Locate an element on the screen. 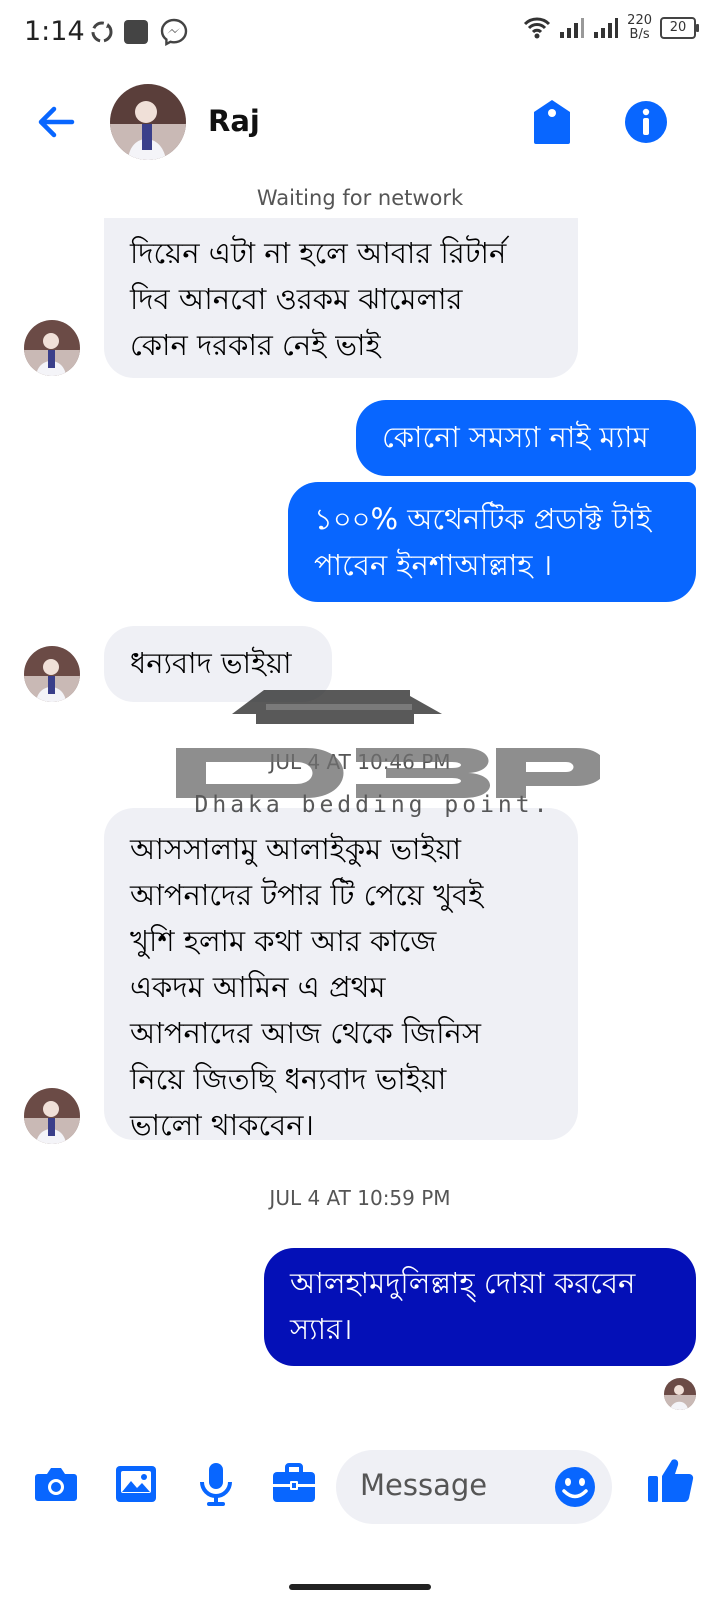 Image resolution: width=720 pixels, height=1600 pixels. message-input-placeholder: Message is located at coordinates (424, 1485).